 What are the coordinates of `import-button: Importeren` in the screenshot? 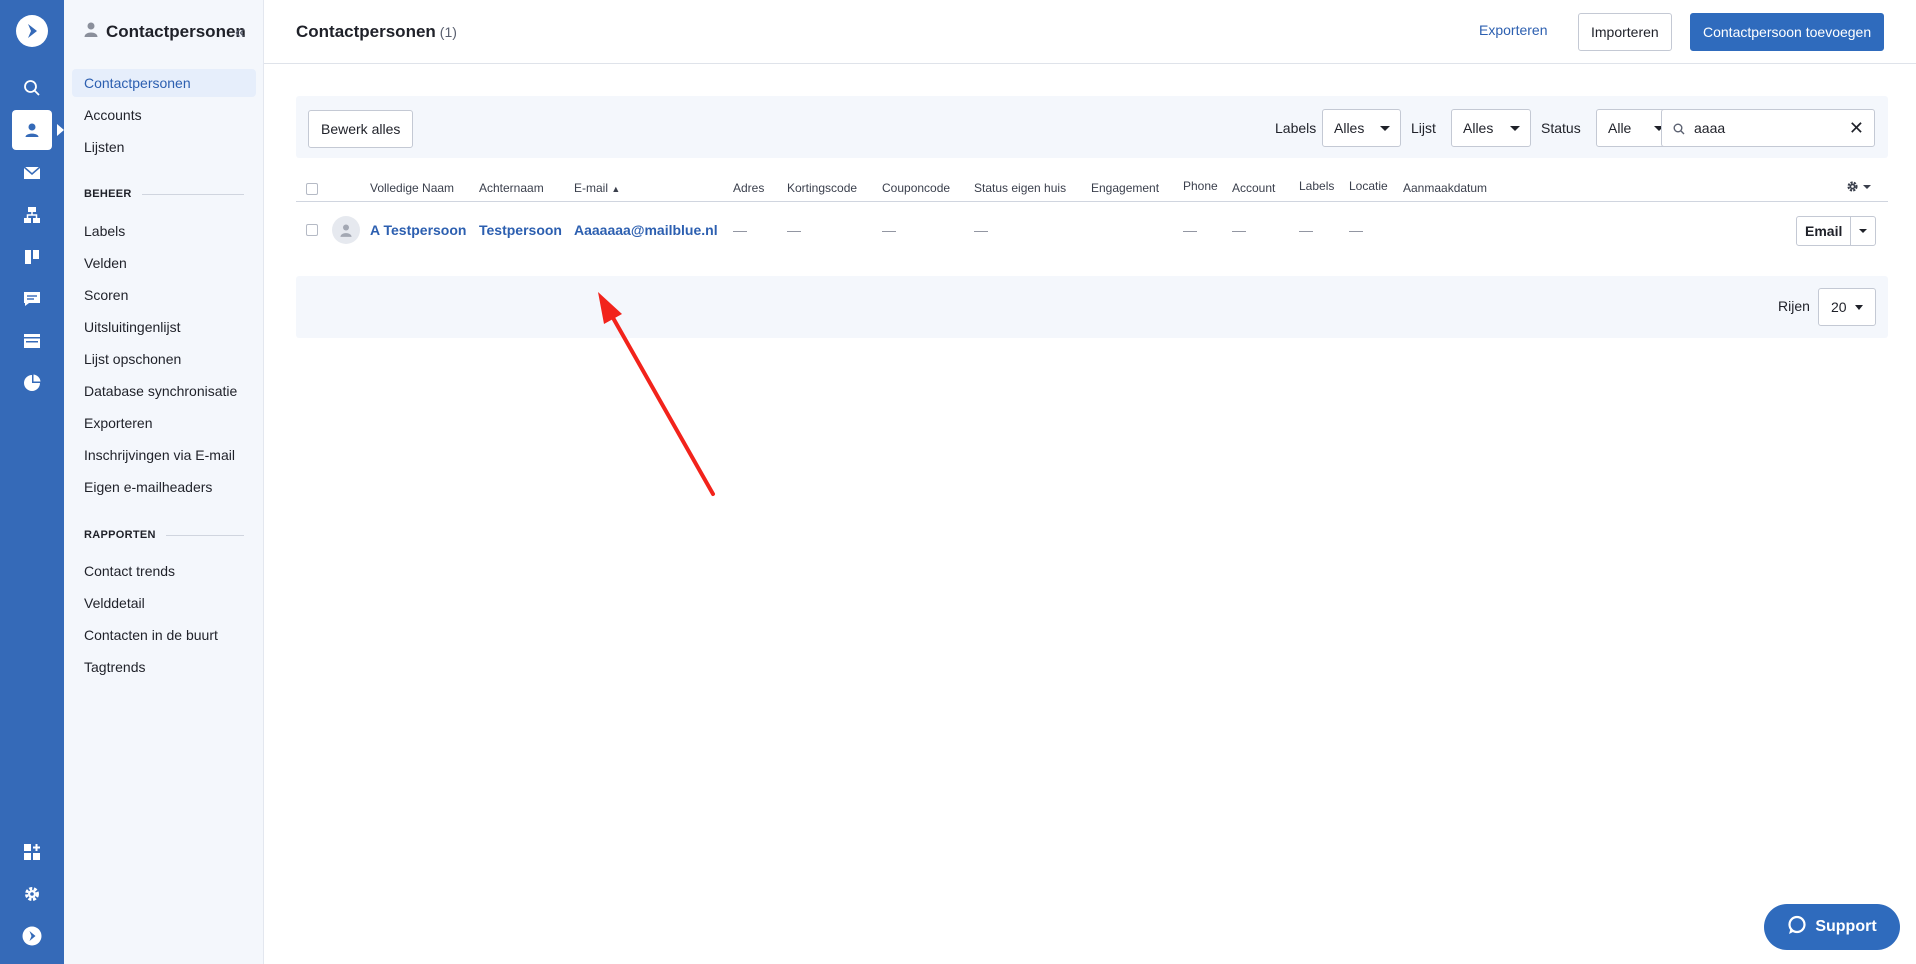 It's located at (1625, 32).